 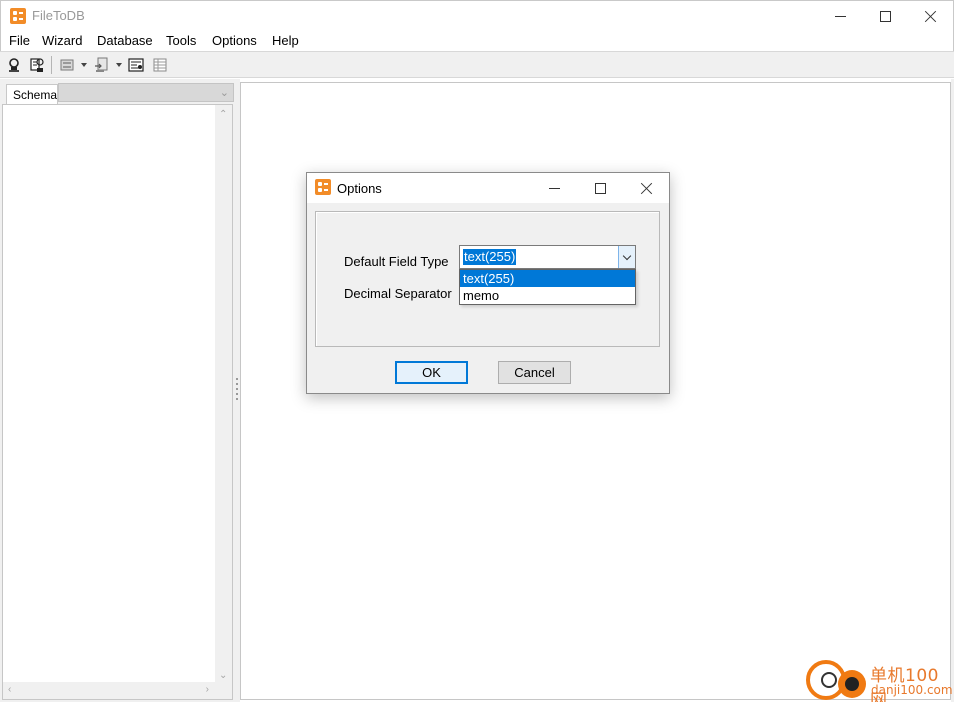 I want to click on close-button, so click(x=930, y=16).